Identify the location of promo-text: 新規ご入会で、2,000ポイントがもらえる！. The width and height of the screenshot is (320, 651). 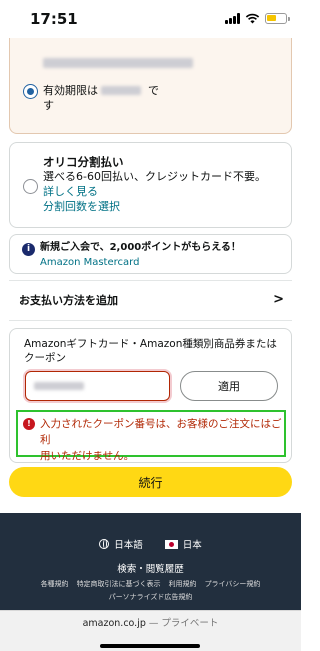
(140, 247).